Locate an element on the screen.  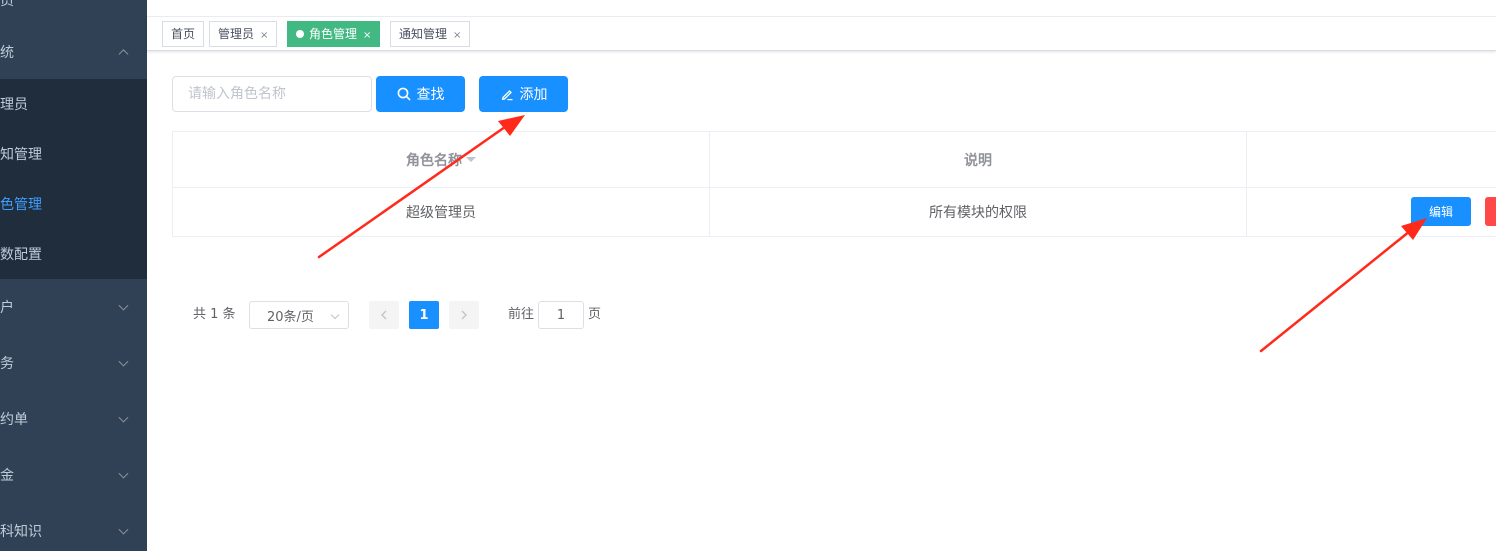
prev-page-button is located at coordinates (384, 315).